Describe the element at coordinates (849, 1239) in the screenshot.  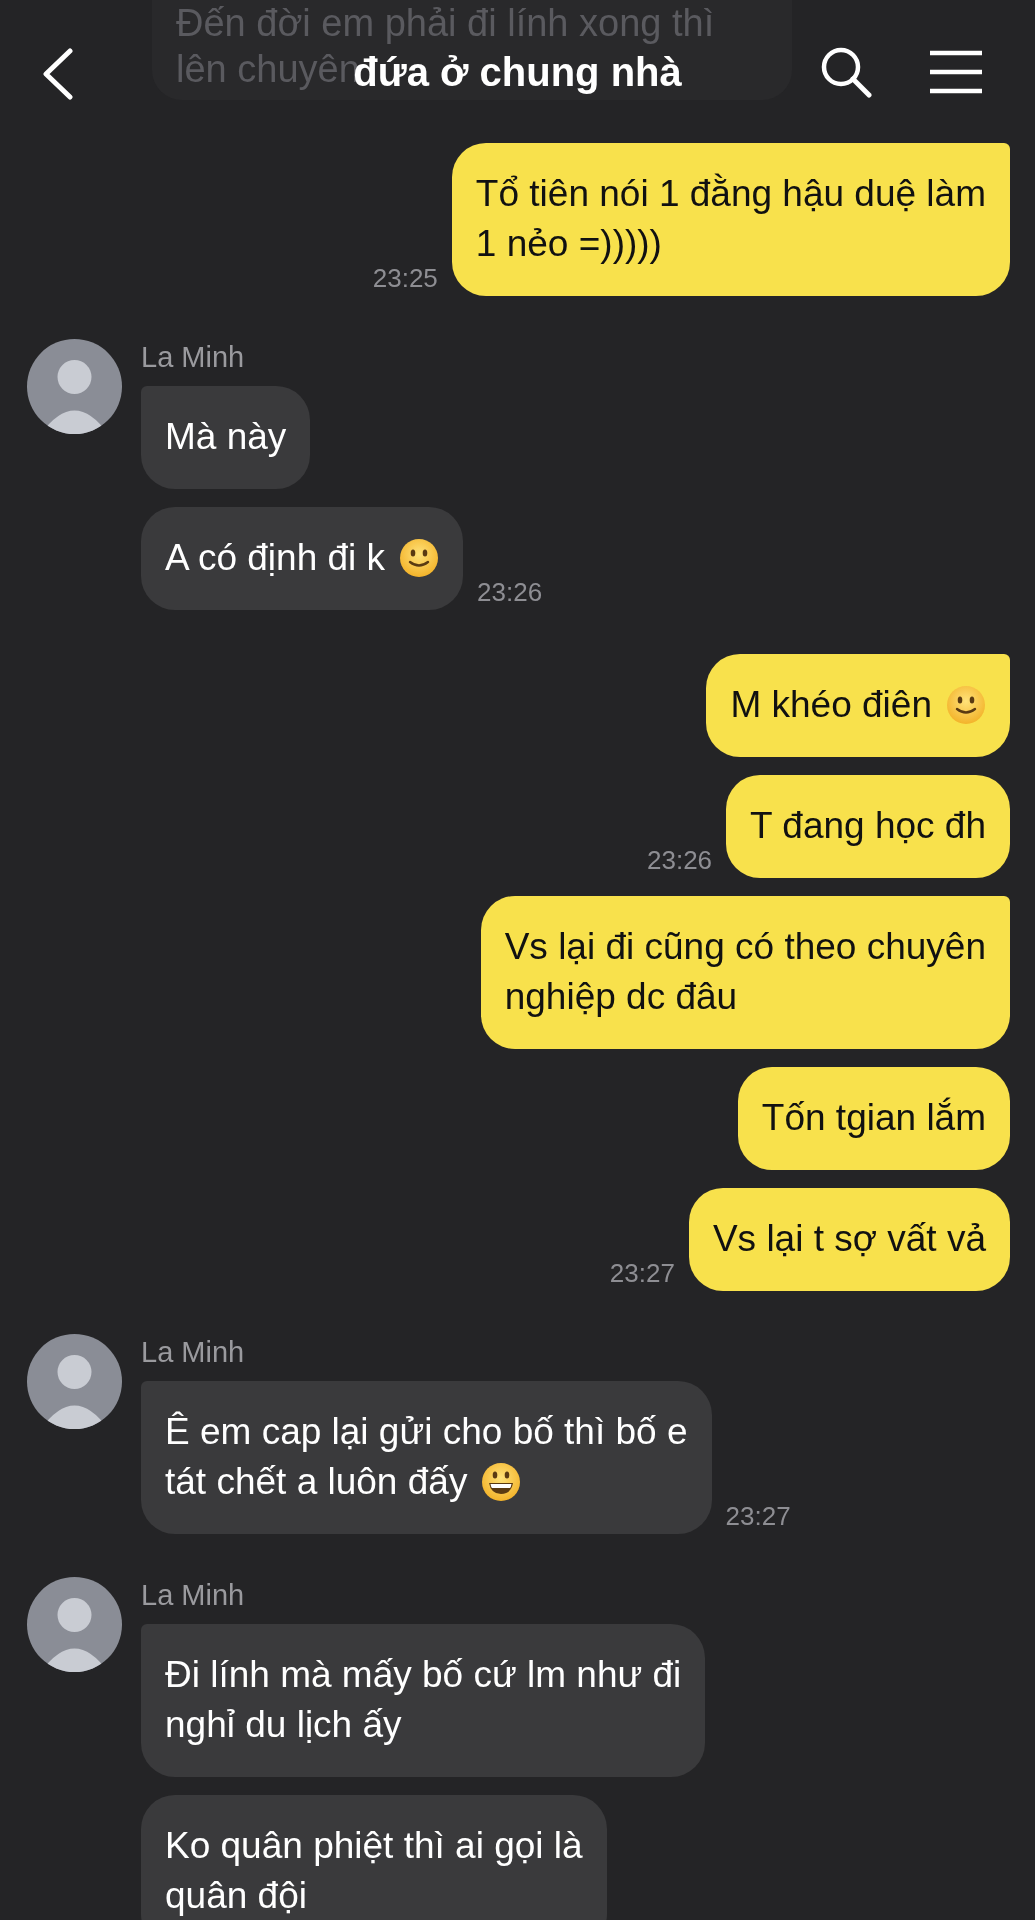
I see `message-bubble: Vs lại t sợ vất vả` at that location.